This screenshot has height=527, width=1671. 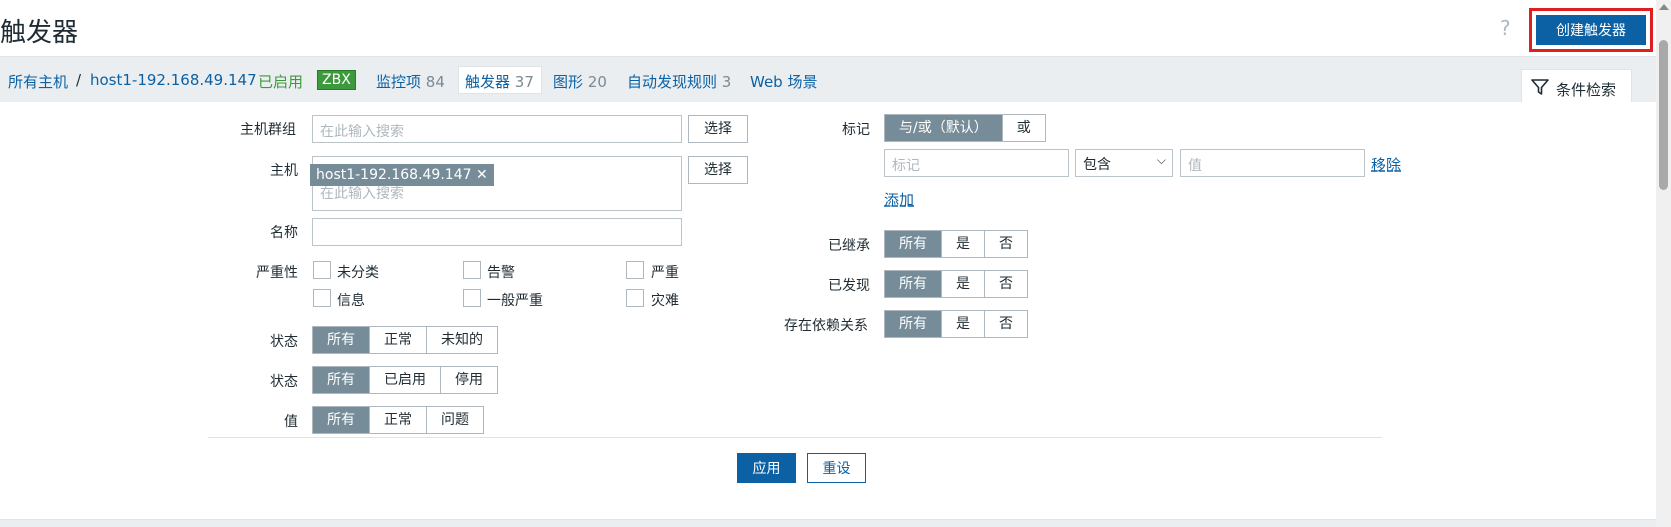 What do you see at coordinates (976, 163) in the screenshot?
I see `tag-name-input: 标记` at bounding box center [976, 163].